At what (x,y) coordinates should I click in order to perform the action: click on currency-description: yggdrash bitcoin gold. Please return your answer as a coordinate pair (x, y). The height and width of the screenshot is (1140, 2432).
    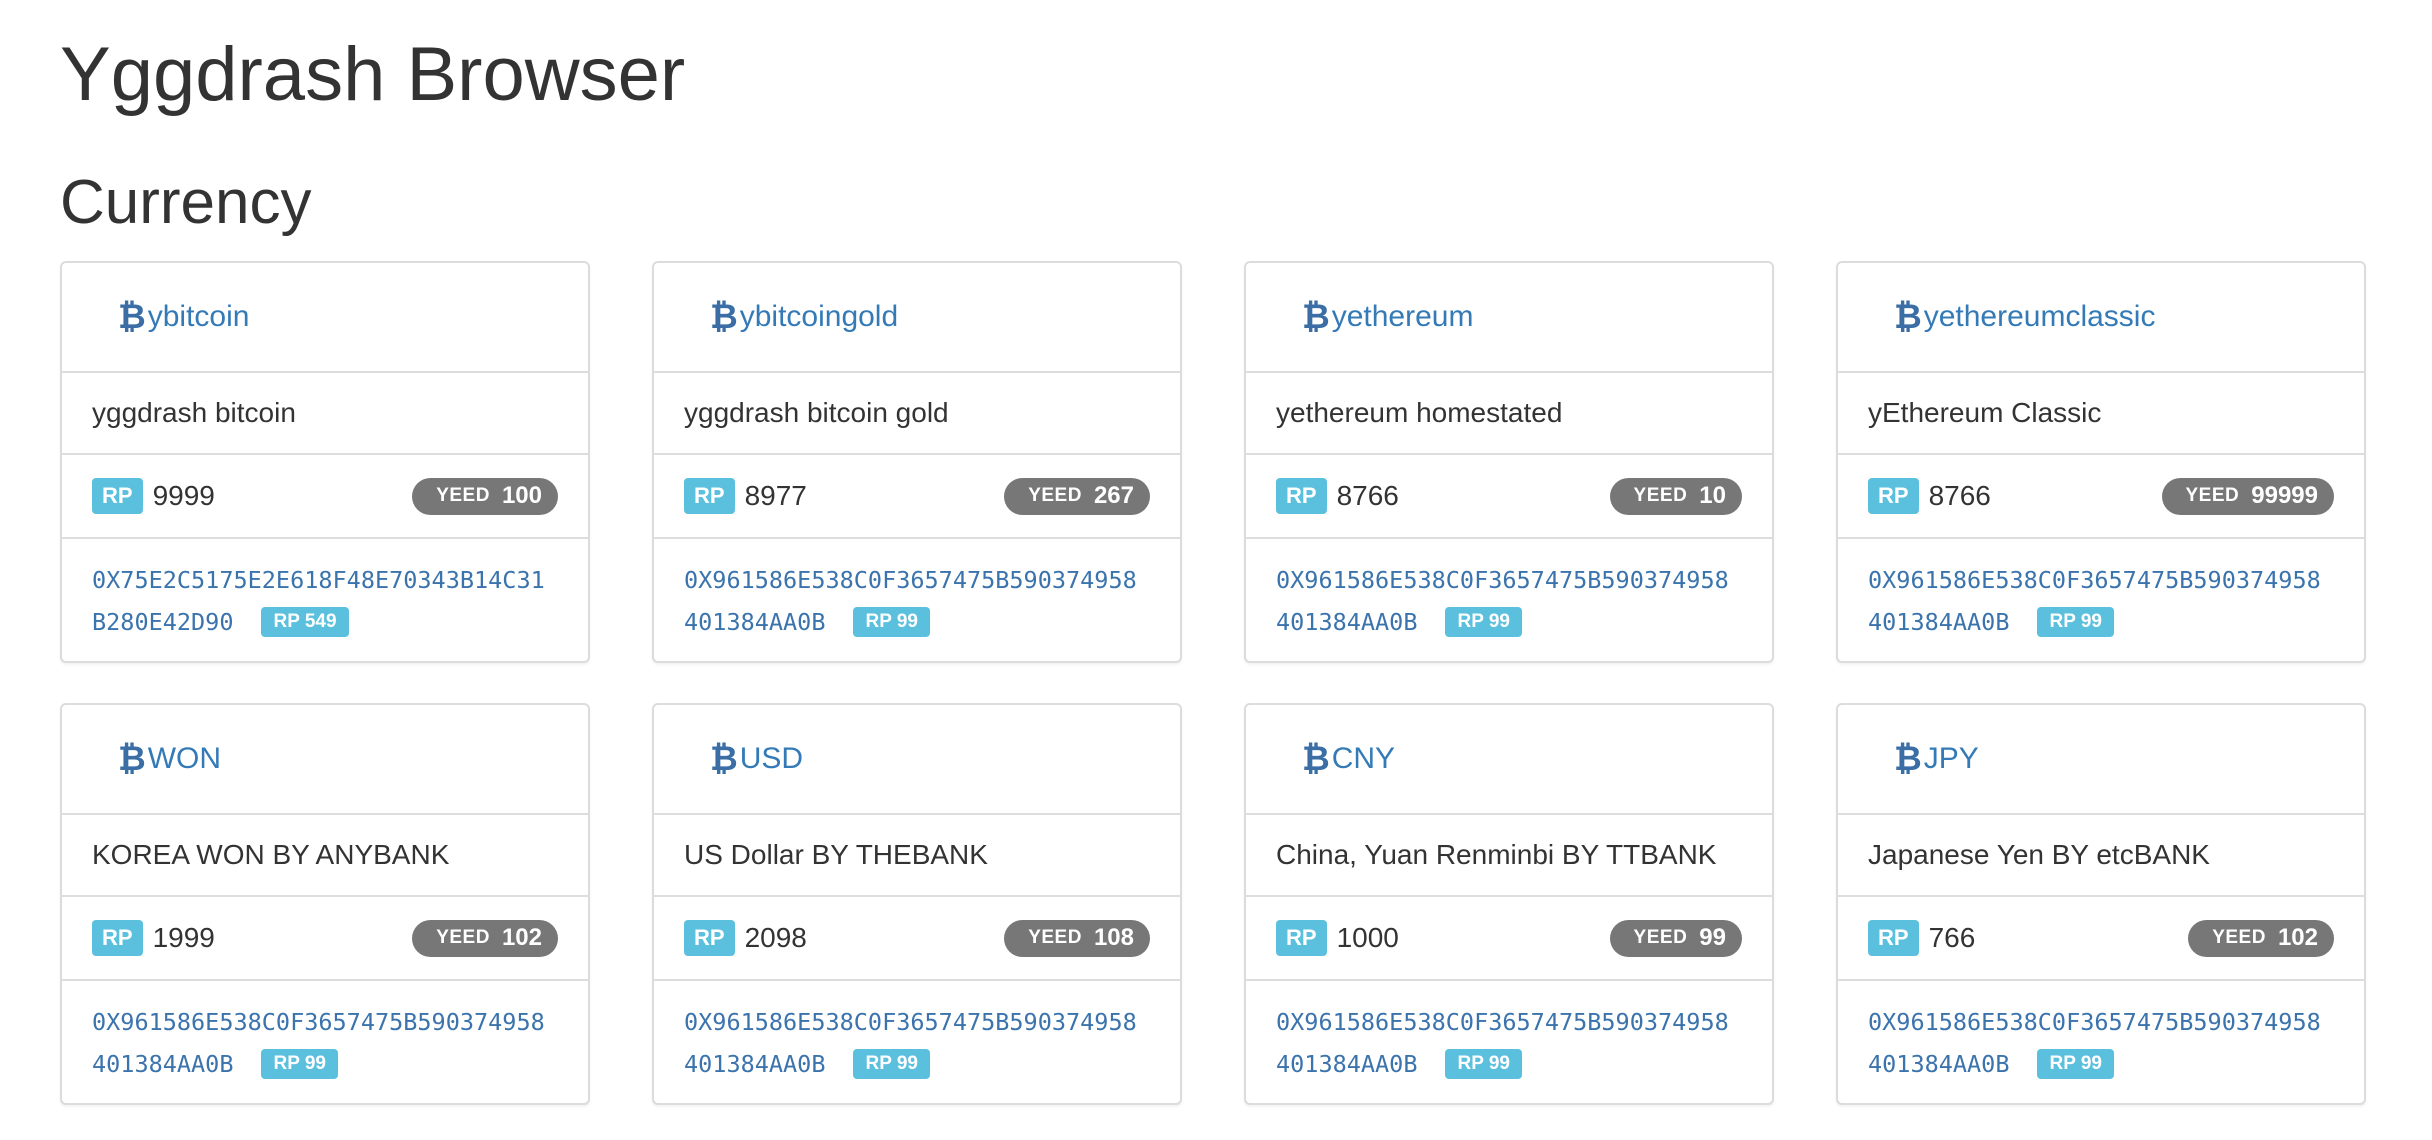
    Looking at the image, I should click on (917, 414).